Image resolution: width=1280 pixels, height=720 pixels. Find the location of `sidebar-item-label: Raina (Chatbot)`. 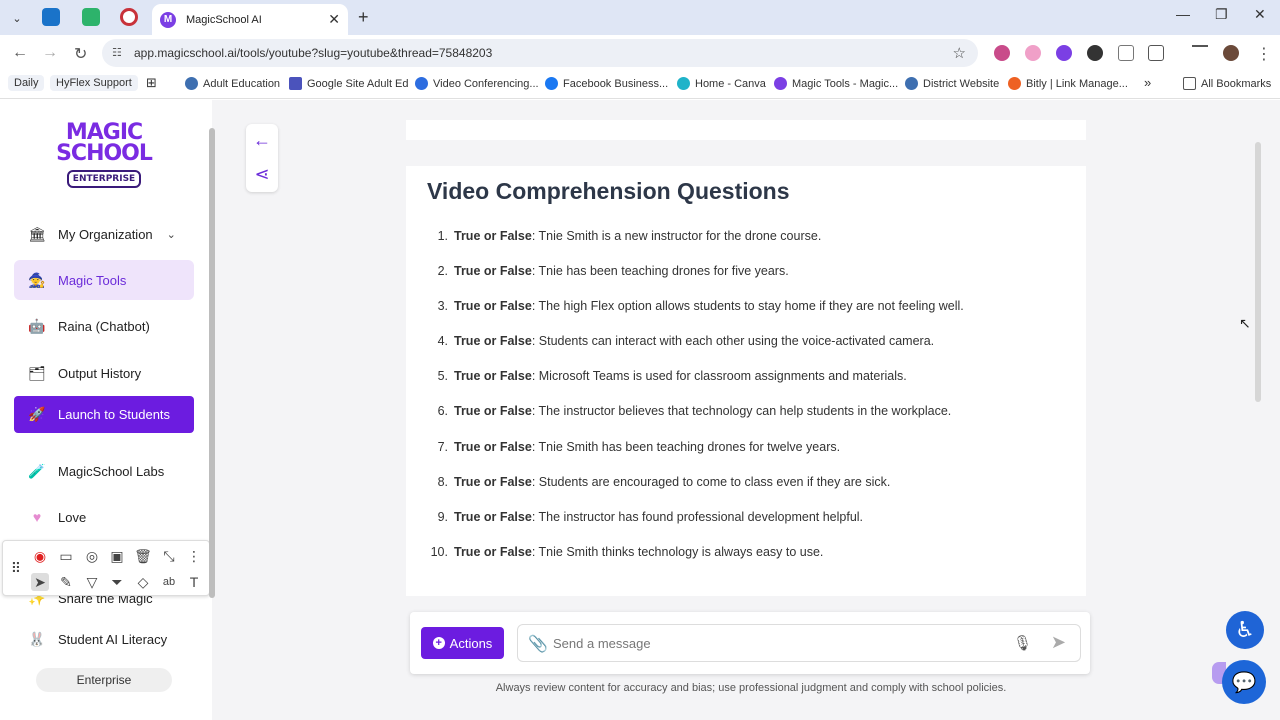

sidebar-item-label: Raina (Chatbot) is located at coordinates (104, 326).